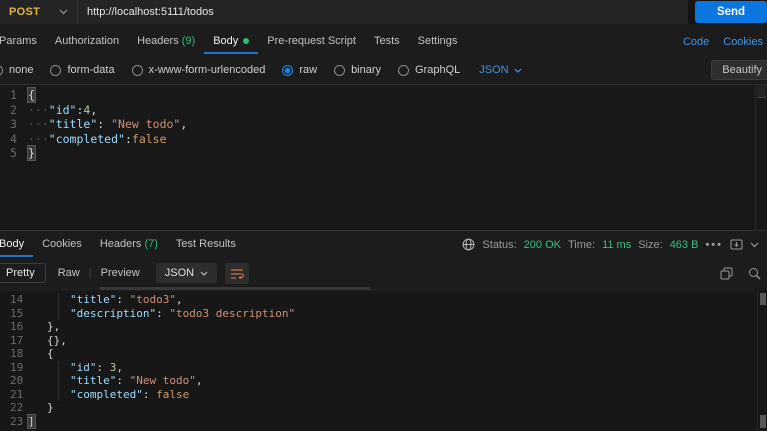 The height and width of the screenshot is (431, 767). What do you see at coordinates (17, 407) in the screenshot?
I see `line-number: 22` at bounding box center [17, 407].